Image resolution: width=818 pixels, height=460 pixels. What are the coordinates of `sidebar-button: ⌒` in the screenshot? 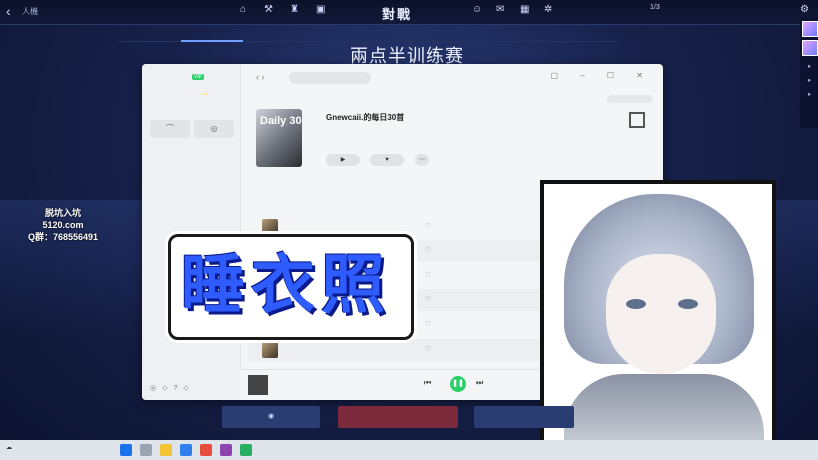 It's located at (170, 129).